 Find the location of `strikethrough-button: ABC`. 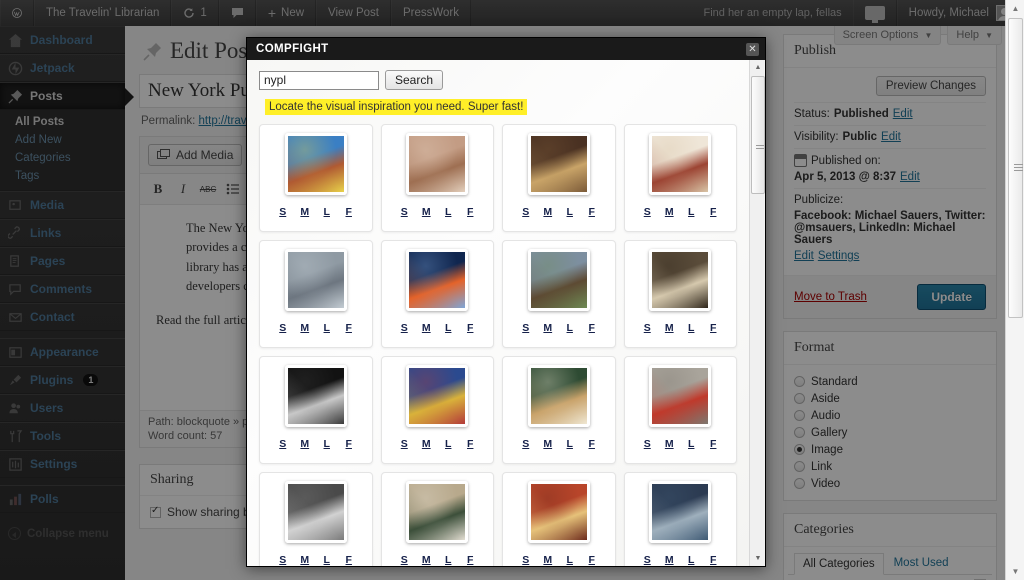

strikethrough-button: ABC is located at coordinates (208, 189).